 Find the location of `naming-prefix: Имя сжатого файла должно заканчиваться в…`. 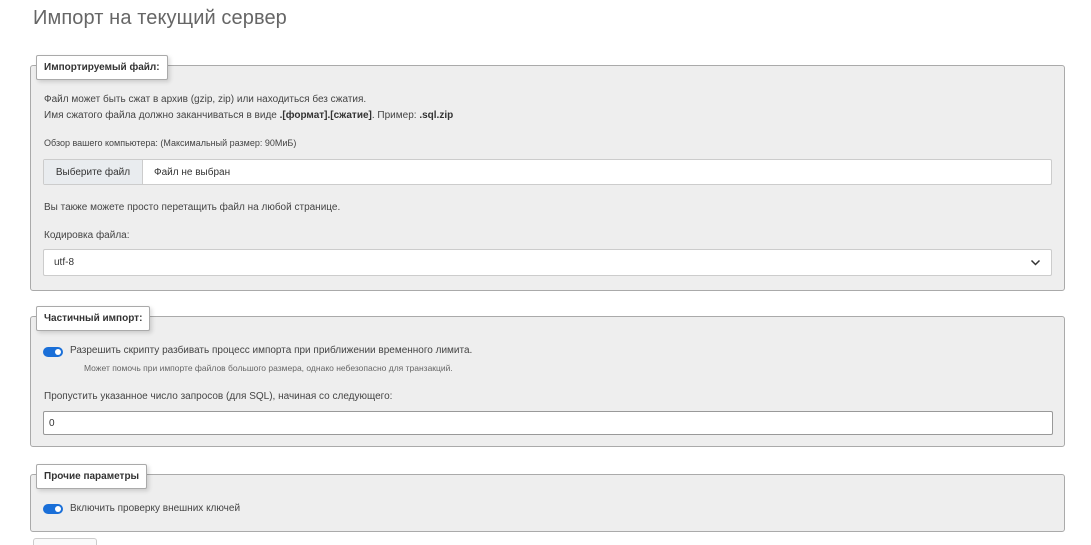

naming-prefix: Имя сжатого файла должно заканчиваться в… is located at coordinates (162, 115).